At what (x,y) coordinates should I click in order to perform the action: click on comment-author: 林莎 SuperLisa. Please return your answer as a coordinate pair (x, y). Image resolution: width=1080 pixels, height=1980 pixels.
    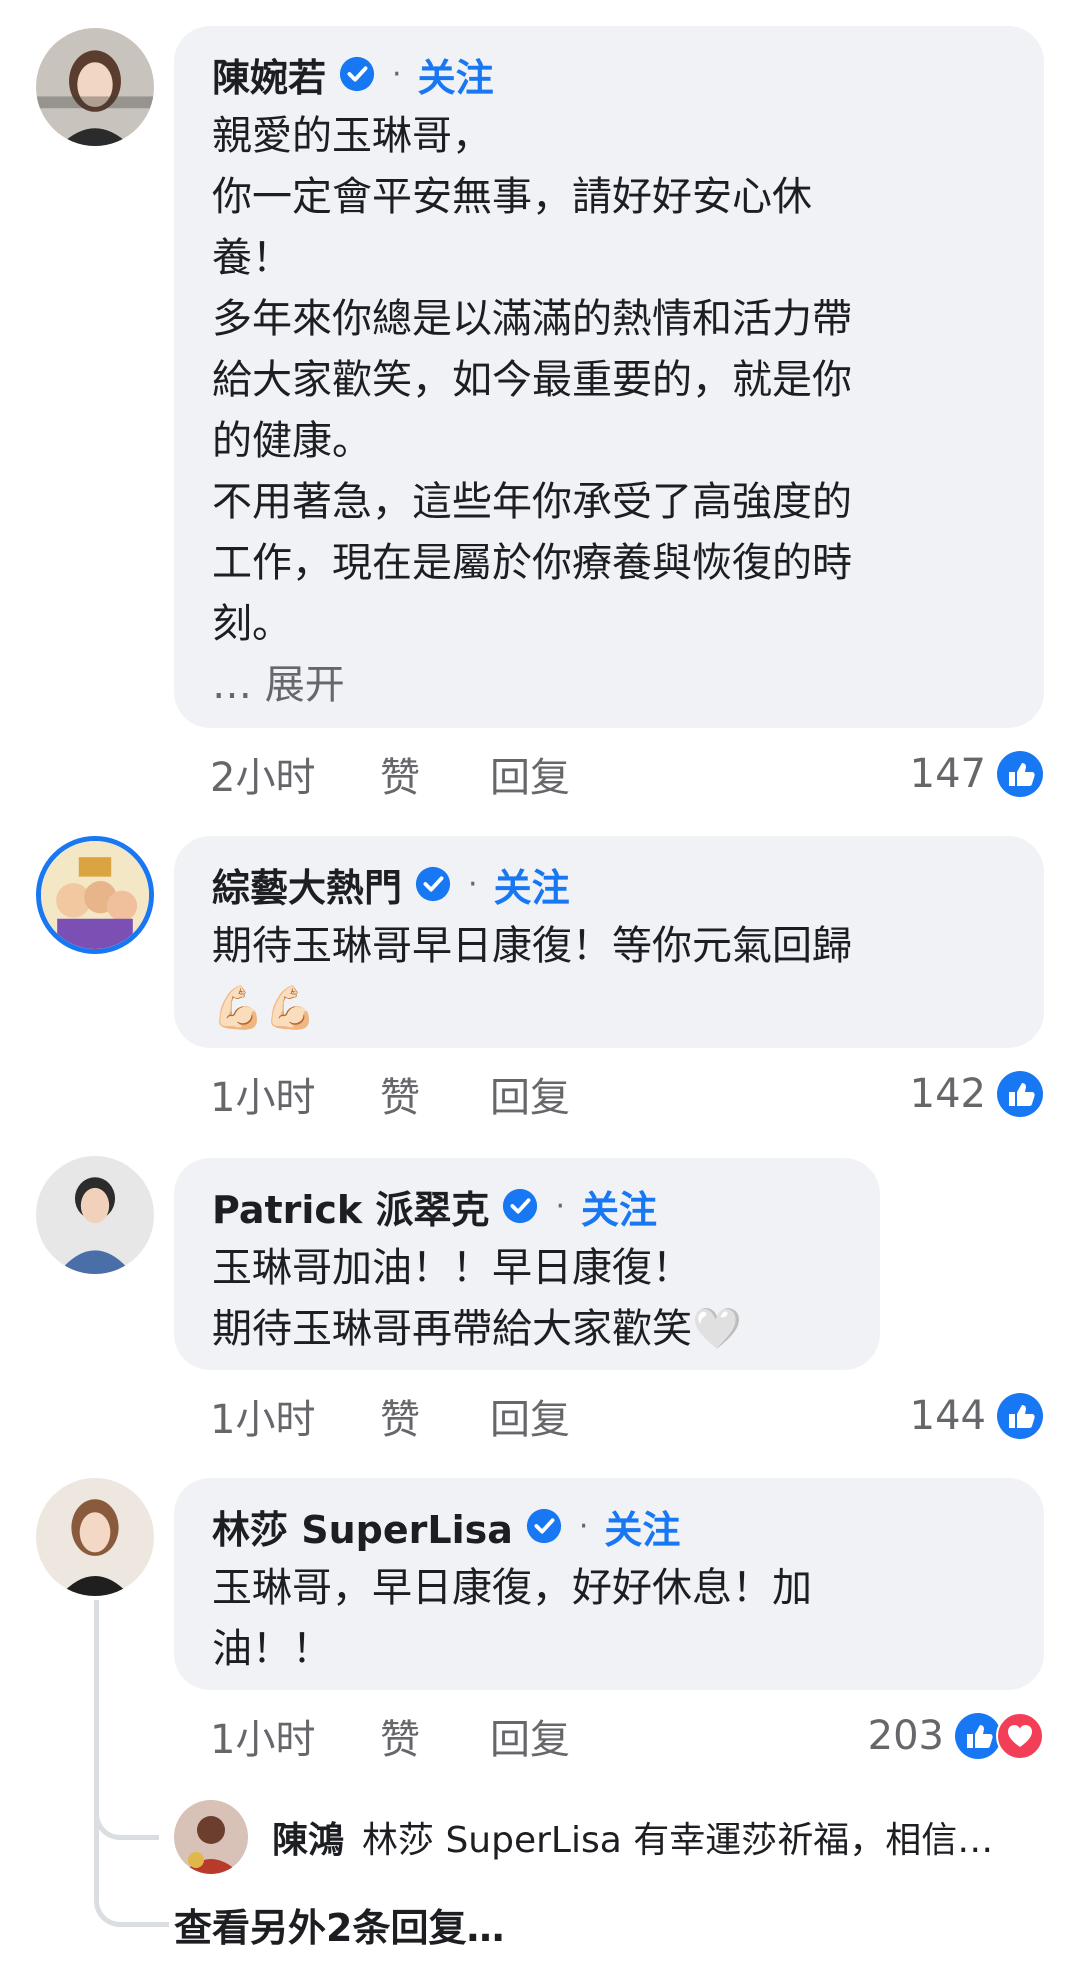
    Looking at the image, I should click on (362, 1526).